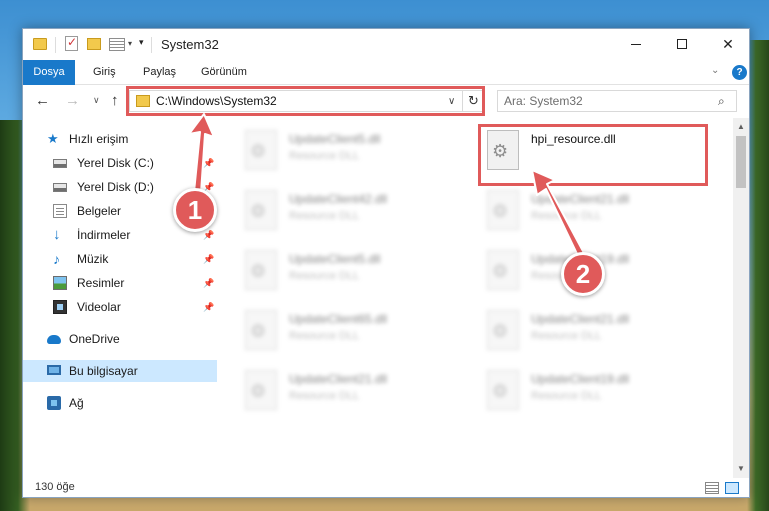 The height and width of the screenshot is (511, 769). What do you see at coordinates (94, 44) in the screenshot?
I see `new-folder-icon` at bounding box center [94, 44].